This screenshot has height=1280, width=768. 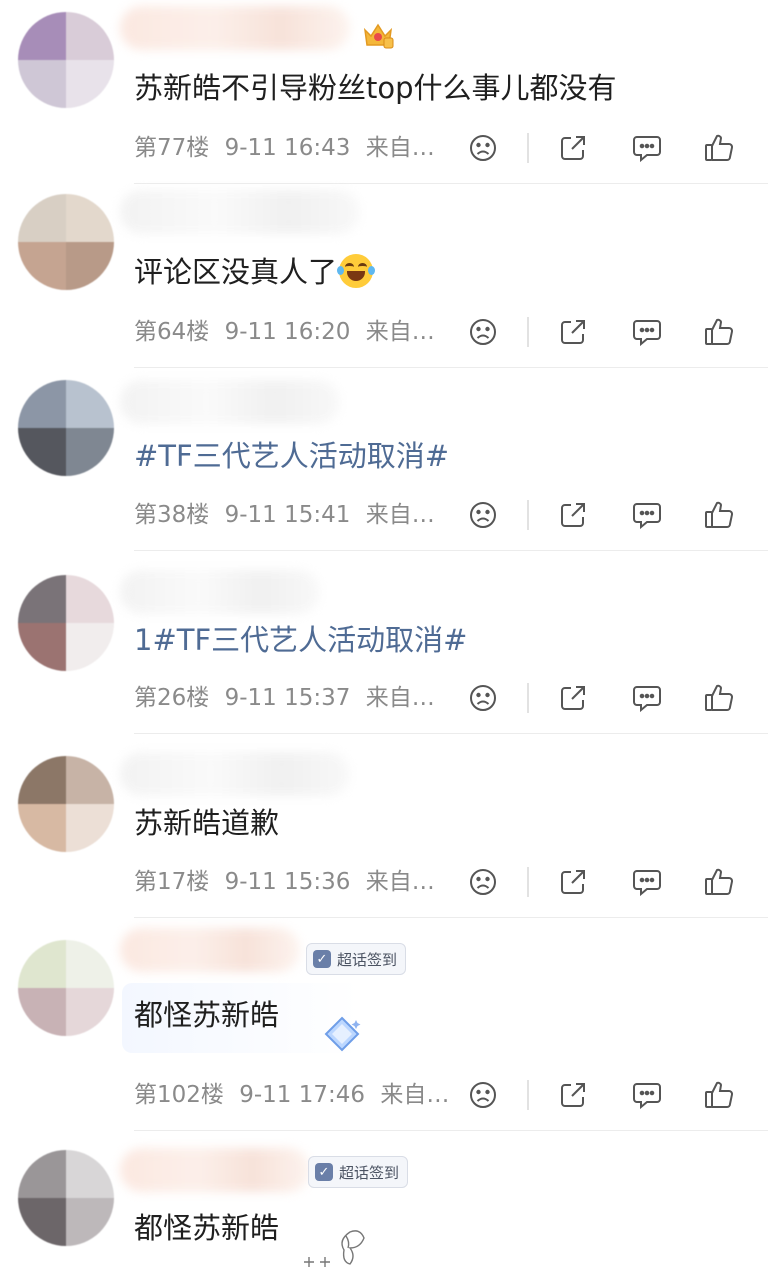 I want to click on comment-time: 9-11 15:37, so click(x=287, y=698).